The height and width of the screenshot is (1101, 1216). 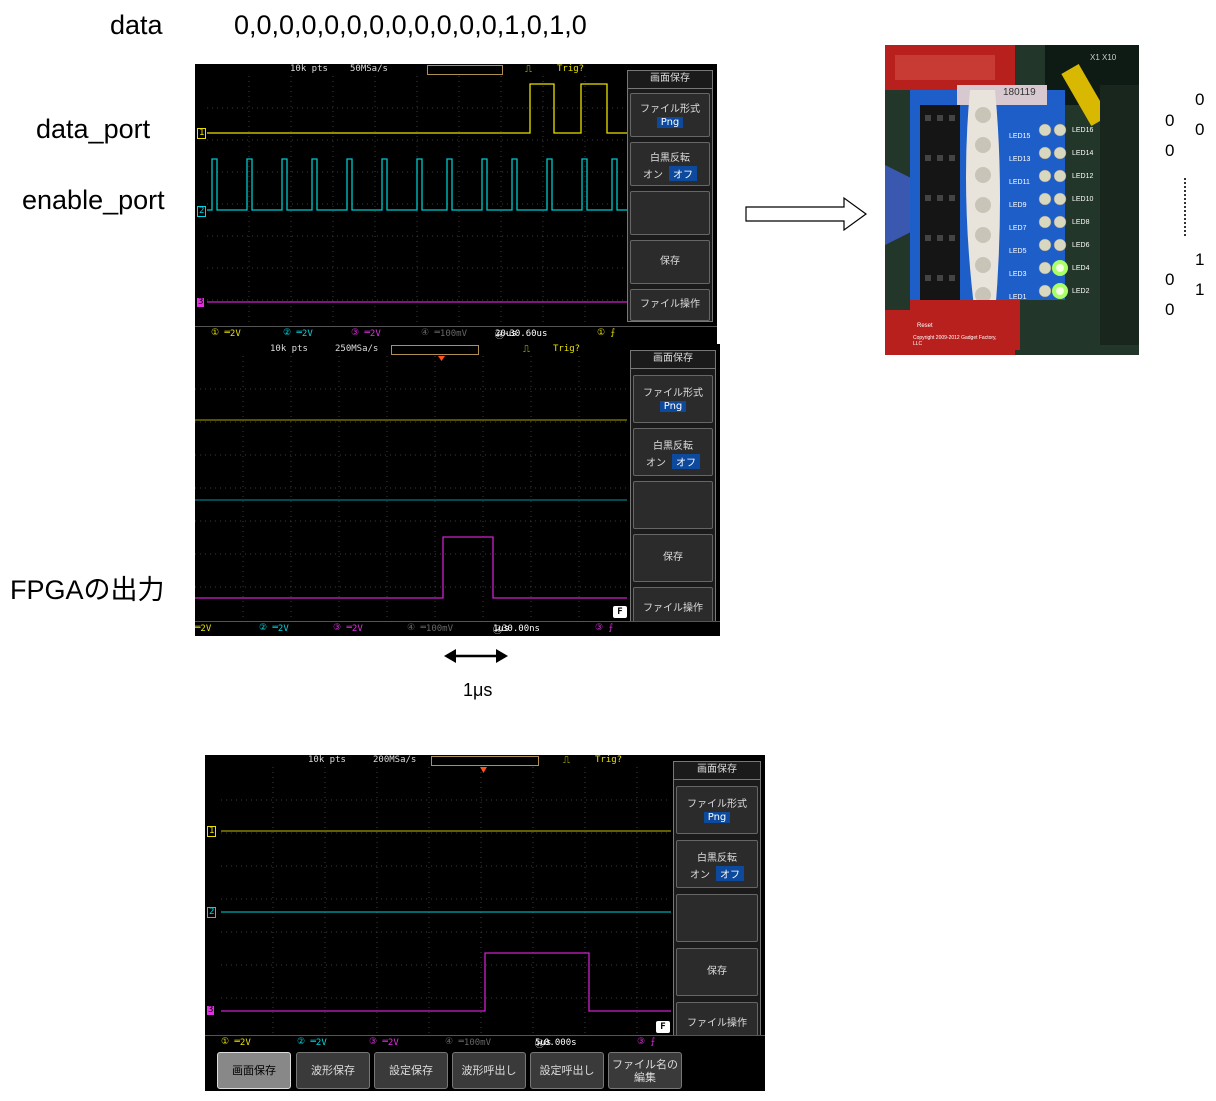 What do you see at coordinates (327, 760) in the screenshot?
I see `points-readout: 10k pts` at bounding box center [327, 760].